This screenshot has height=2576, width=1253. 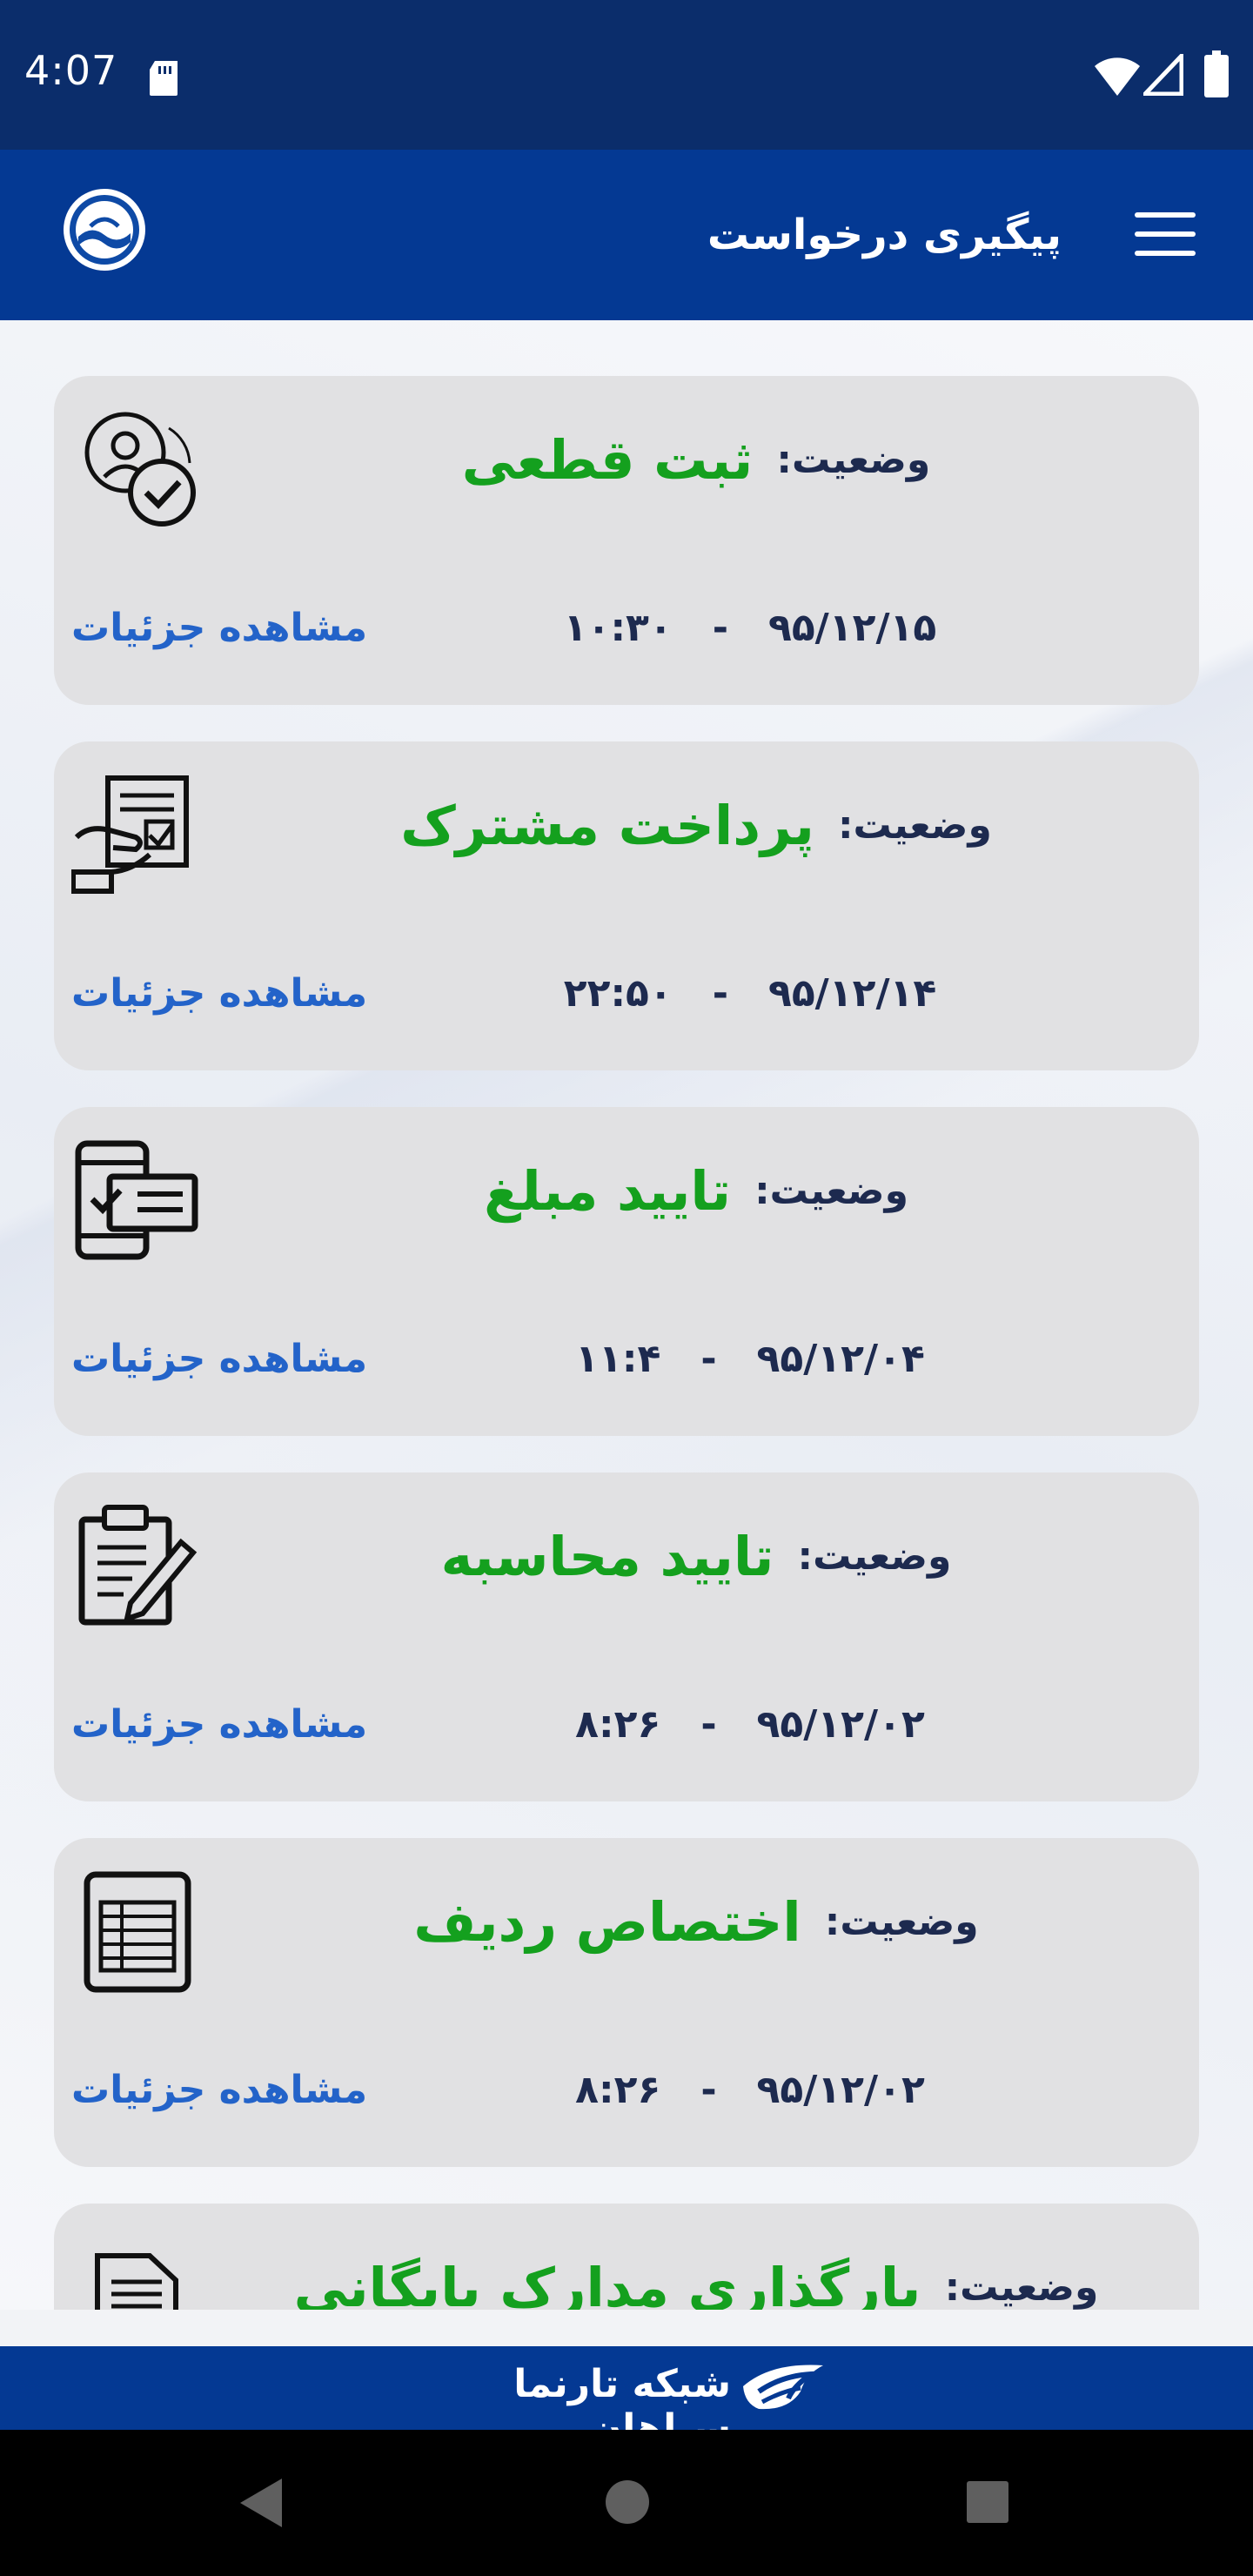 I want to click on document-upload-icon, so click(x=136, y=2281).